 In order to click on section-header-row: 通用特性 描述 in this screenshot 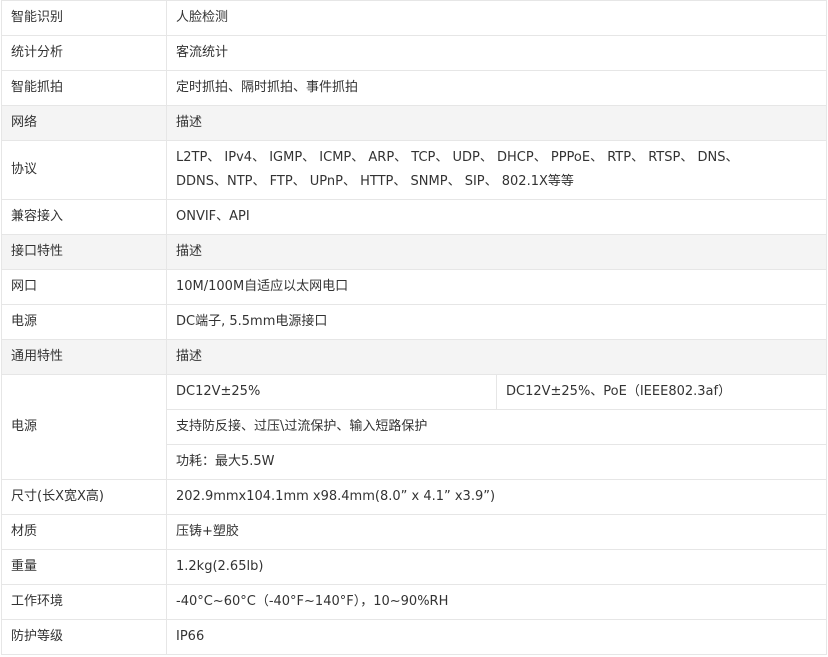, I will do `click(414, 357)`.